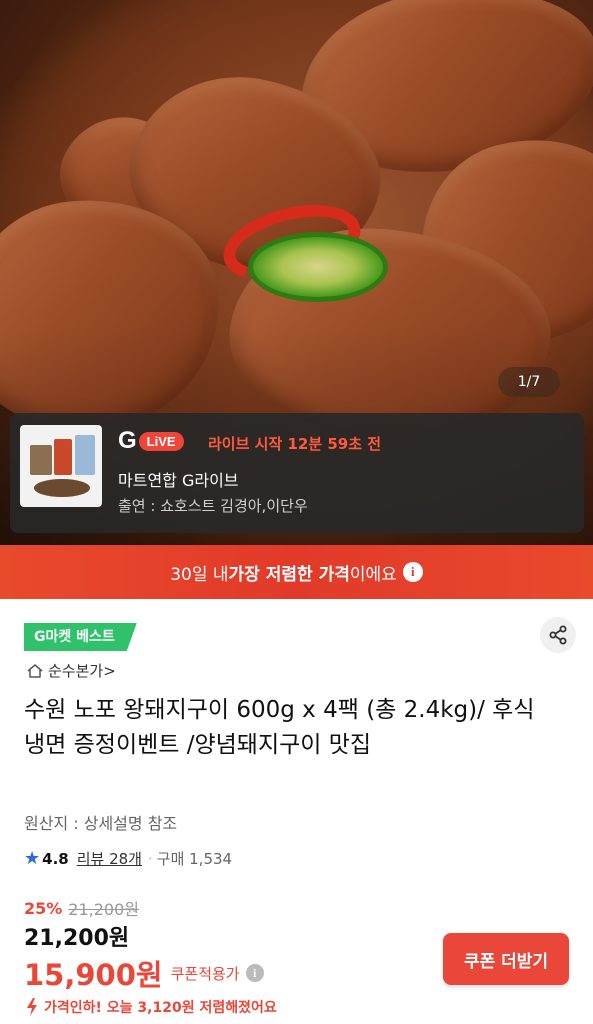  I want to click on home-icon, so click(35, 670).